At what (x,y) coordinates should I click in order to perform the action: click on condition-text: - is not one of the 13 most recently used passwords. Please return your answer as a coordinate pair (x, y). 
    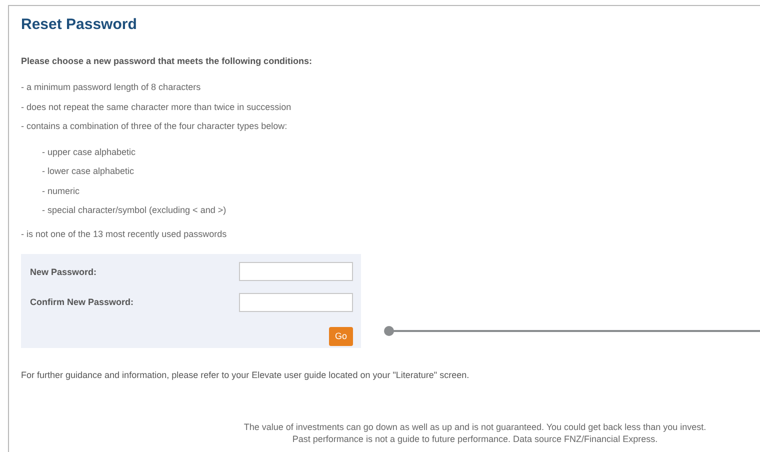
    Looking at the image, I should click on (124, 234).